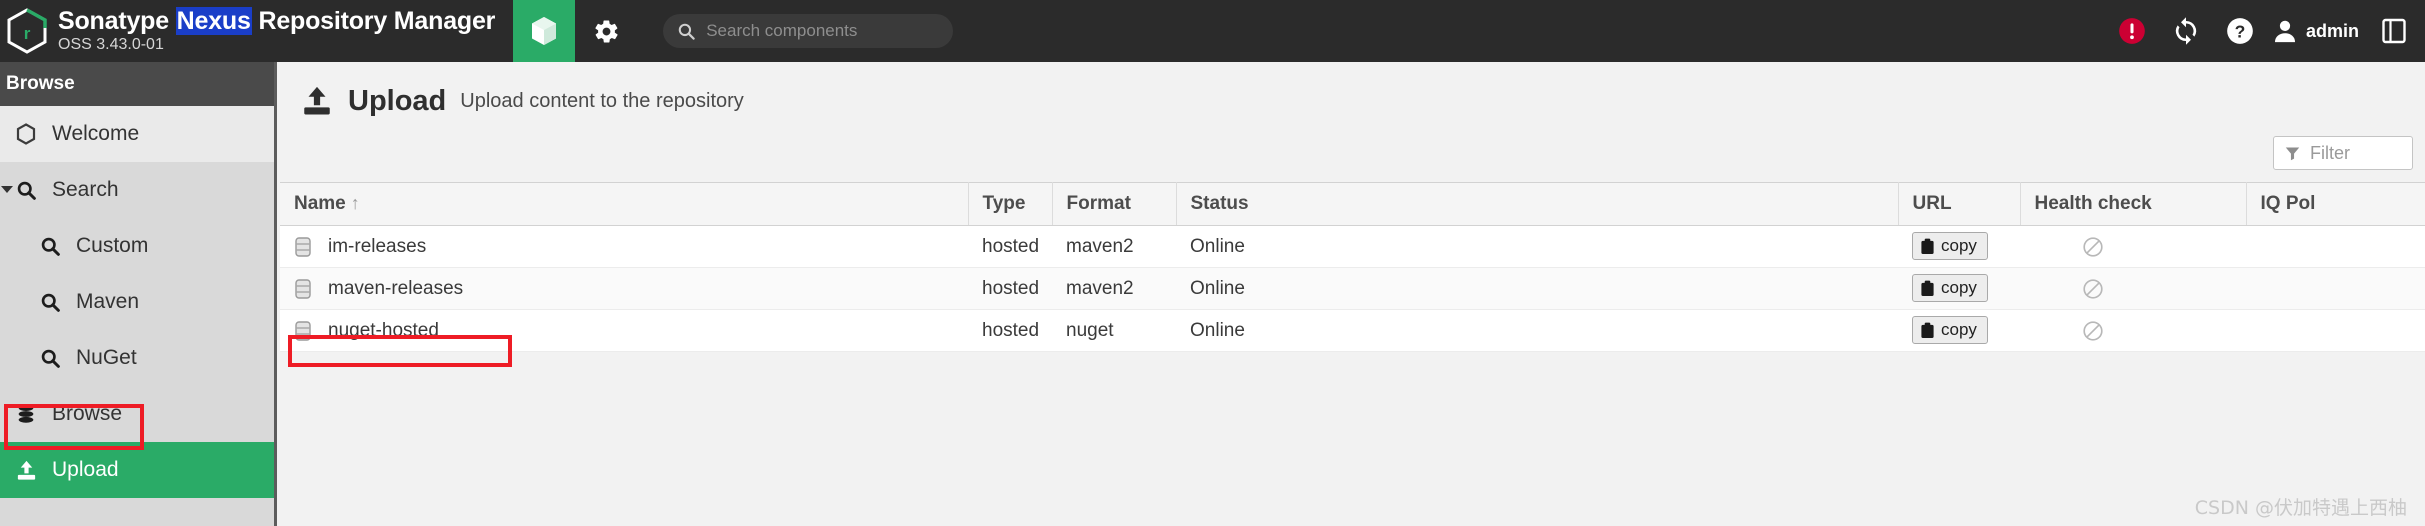 This screenshot has height=526, width=2425. What do you see at coordinates (87, 413) in the screenshot?
I see `sidebar-item-label: Browse` at bounding box center [87, 413].